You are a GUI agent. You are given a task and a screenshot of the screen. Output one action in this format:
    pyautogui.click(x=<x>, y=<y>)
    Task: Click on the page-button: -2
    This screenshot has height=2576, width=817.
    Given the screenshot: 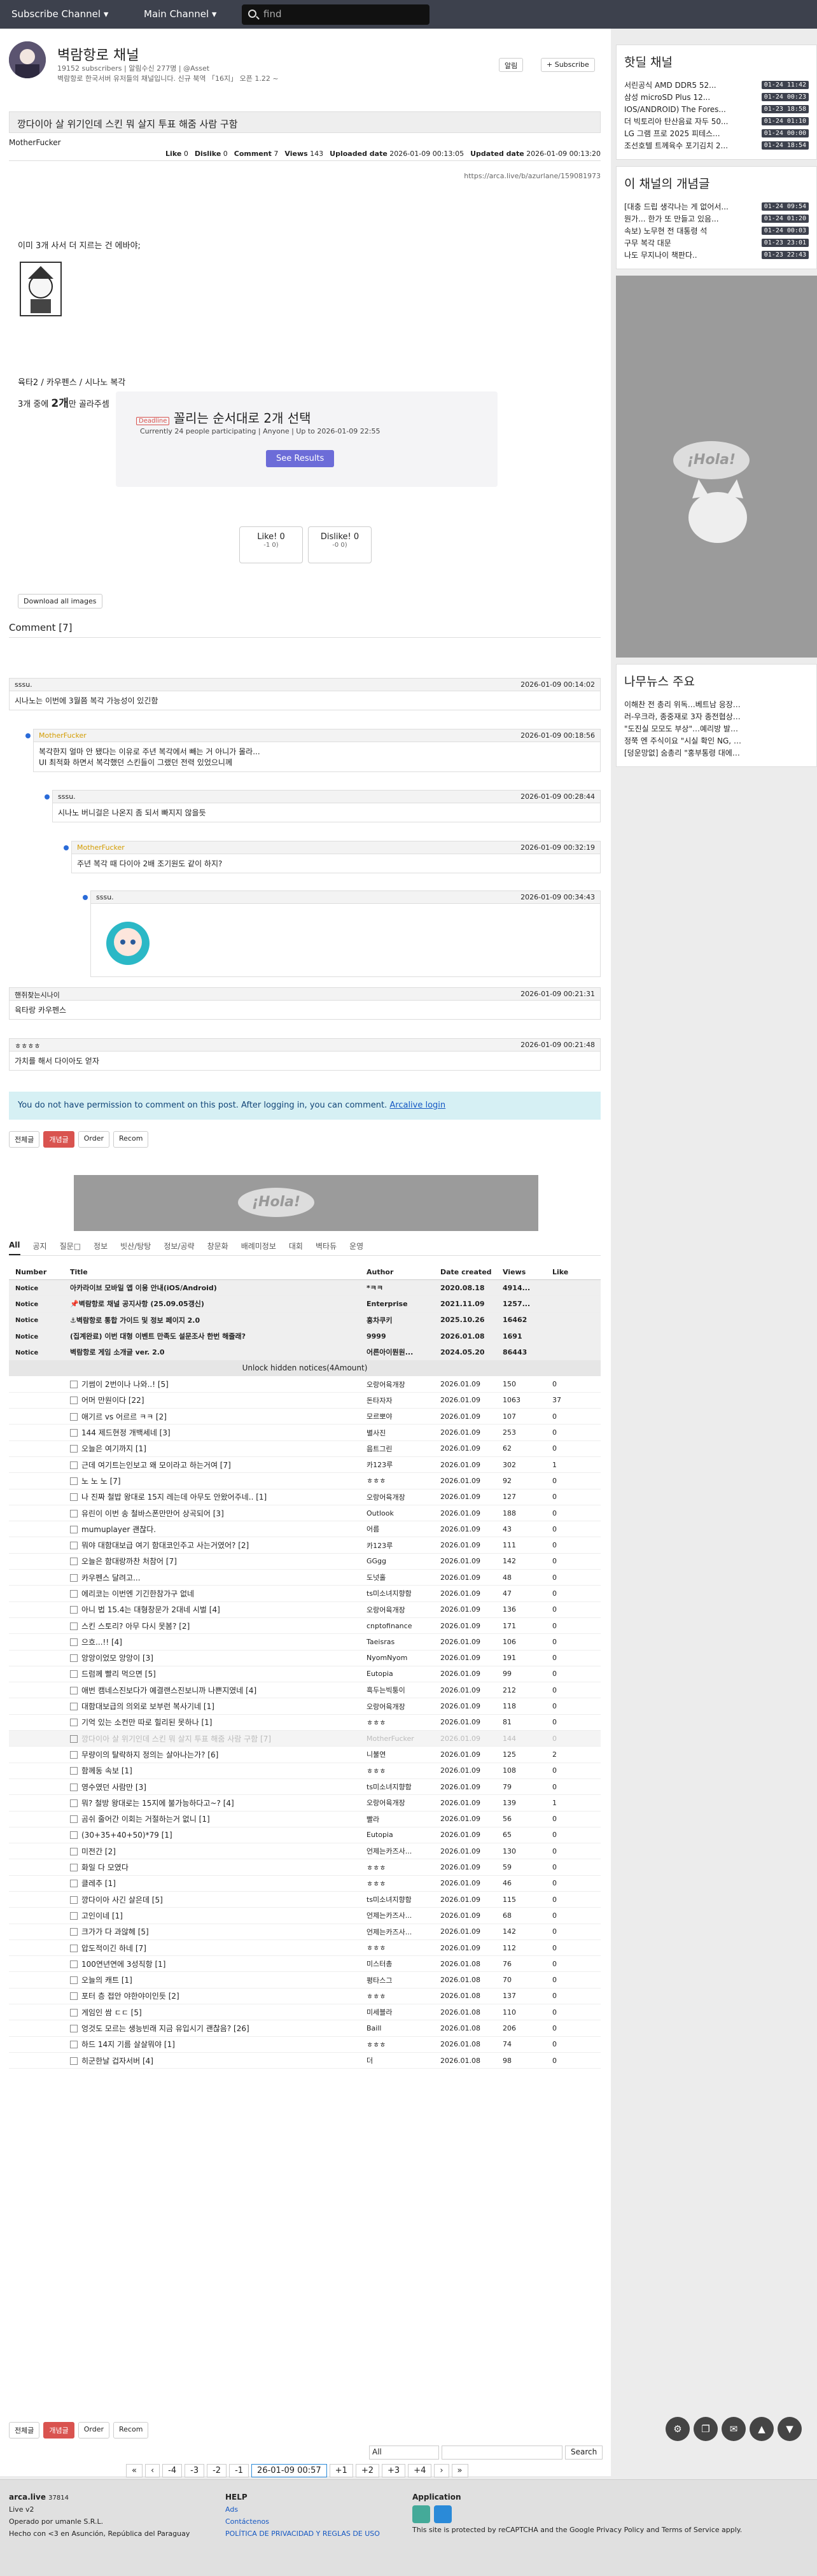 What is the action you would take?
    pyautogui.click(x=217, y=2471)
    